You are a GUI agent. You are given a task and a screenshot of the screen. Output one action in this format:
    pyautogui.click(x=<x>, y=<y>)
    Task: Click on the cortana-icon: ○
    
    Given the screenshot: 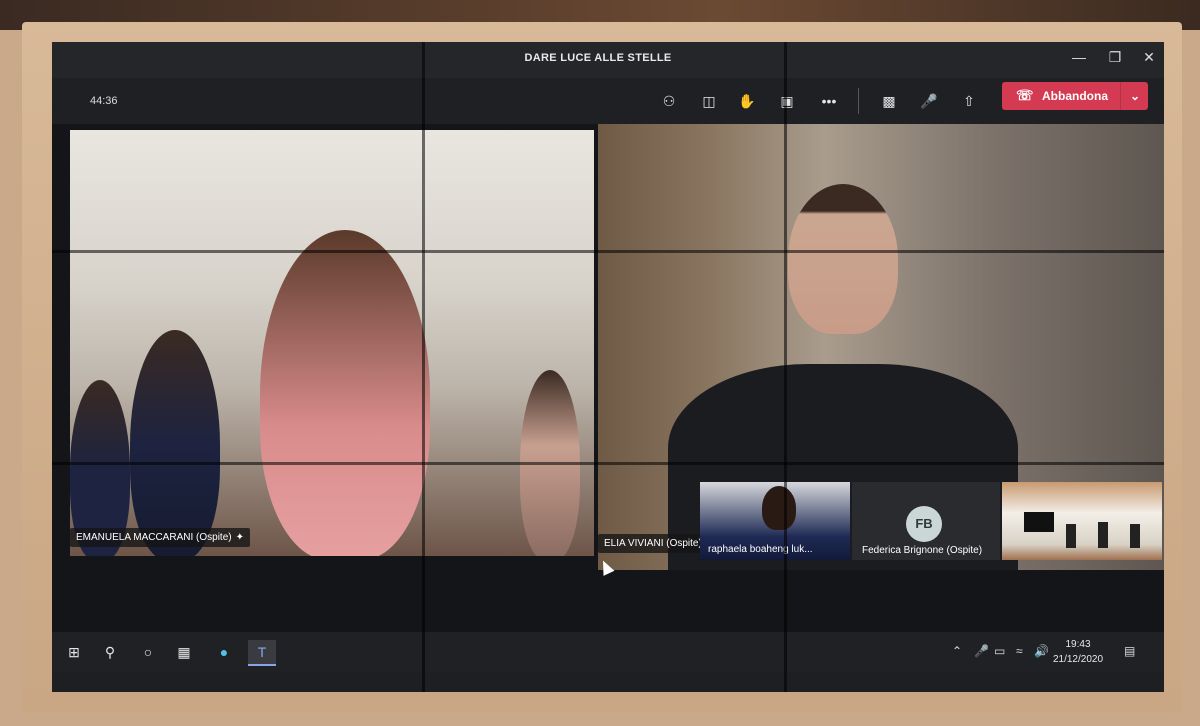 What is the action you would take?
    pyautogui.click(x=148, y=652)
    